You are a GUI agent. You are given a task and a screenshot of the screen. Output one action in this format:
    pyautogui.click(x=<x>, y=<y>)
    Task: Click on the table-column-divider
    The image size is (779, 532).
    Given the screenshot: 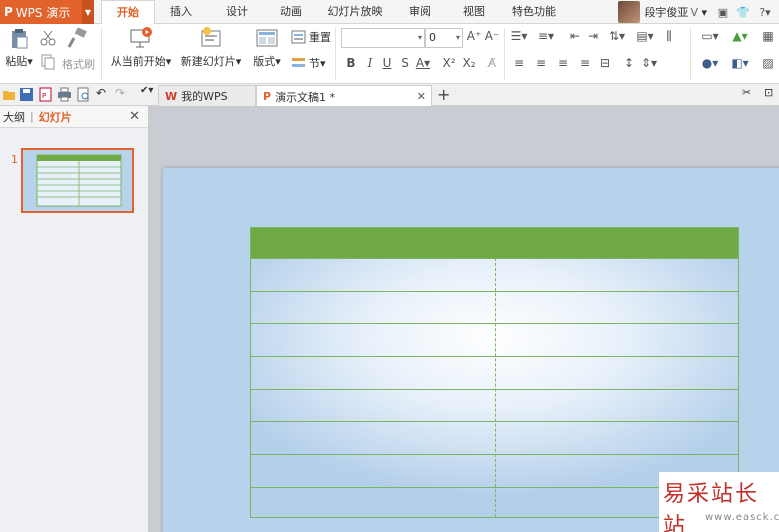 What is the action you would take?
    pyautogui.click(x=495, y=387)
    